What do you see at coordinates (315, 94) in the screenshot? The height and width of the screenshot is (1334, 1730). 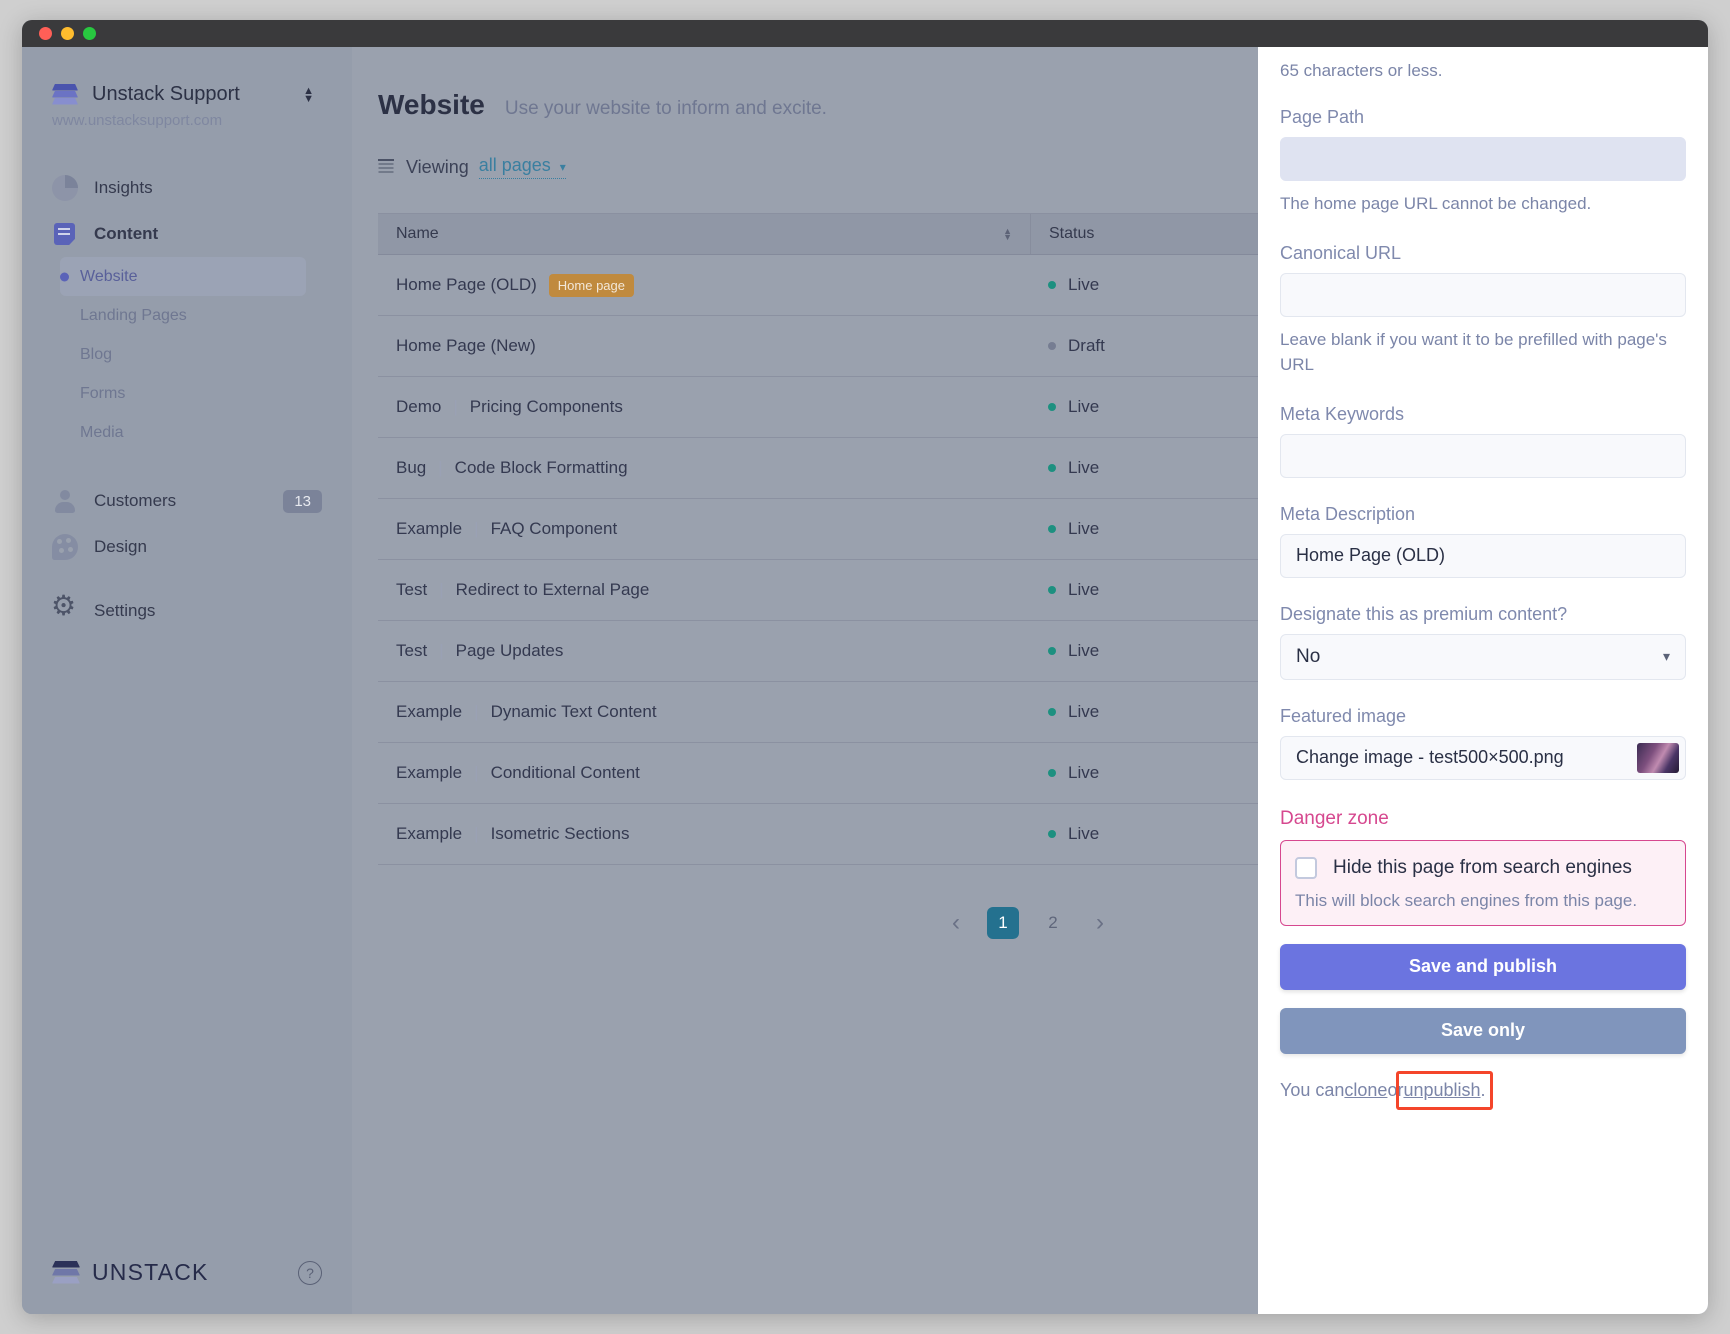 I see `chevron-up-down-icon: ▲ ▼` at bounding box center [315, 94].